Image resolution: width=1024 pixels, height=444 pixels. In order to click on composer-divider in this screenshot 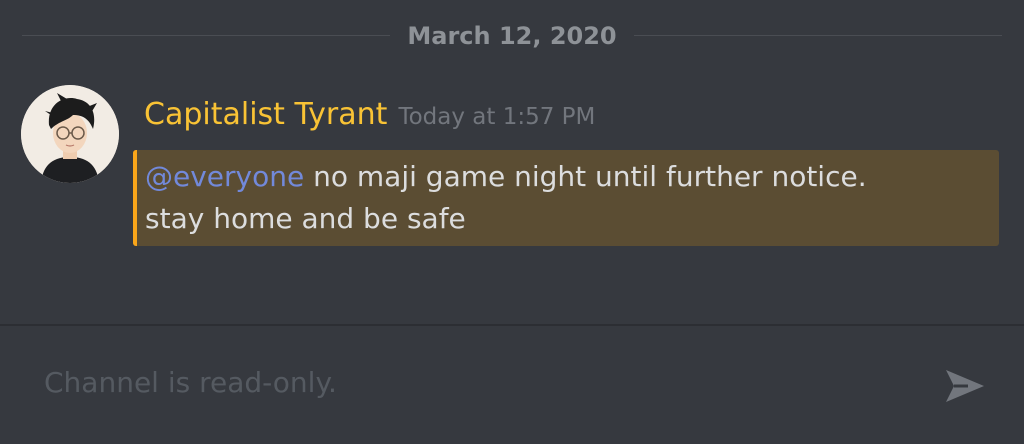, I will do `click(512, 325)`.